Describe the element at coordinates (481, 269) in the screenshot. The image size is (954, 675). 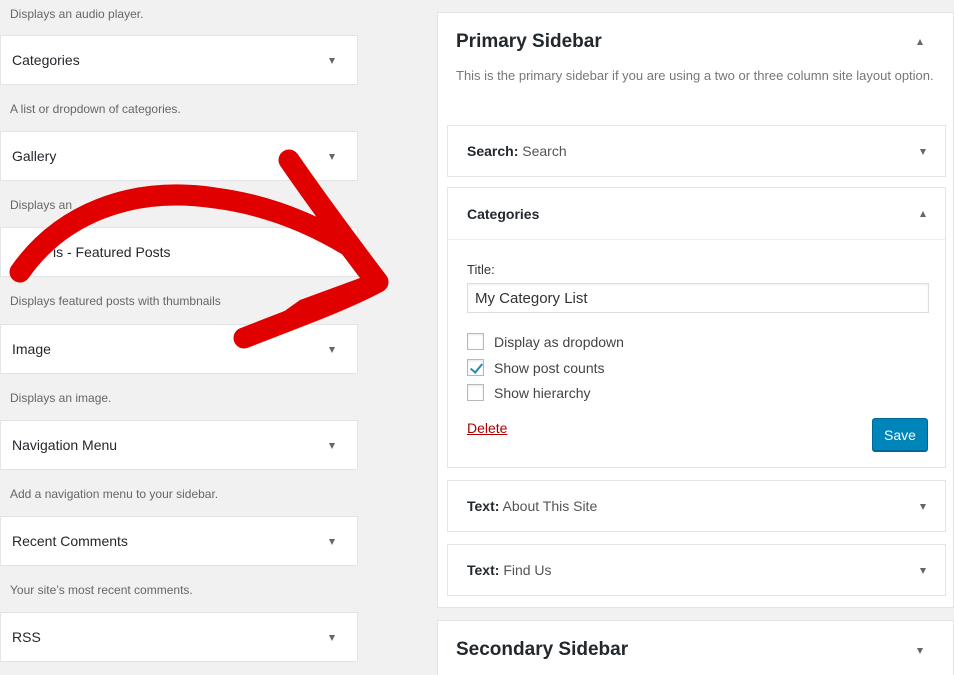
I see `title-field-label: Title:` at that location.